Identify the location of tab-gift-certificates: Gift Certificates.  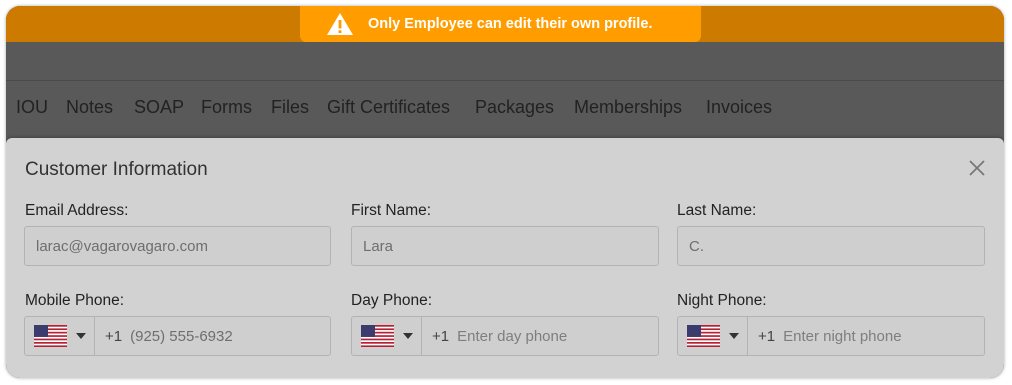
(388, 107).